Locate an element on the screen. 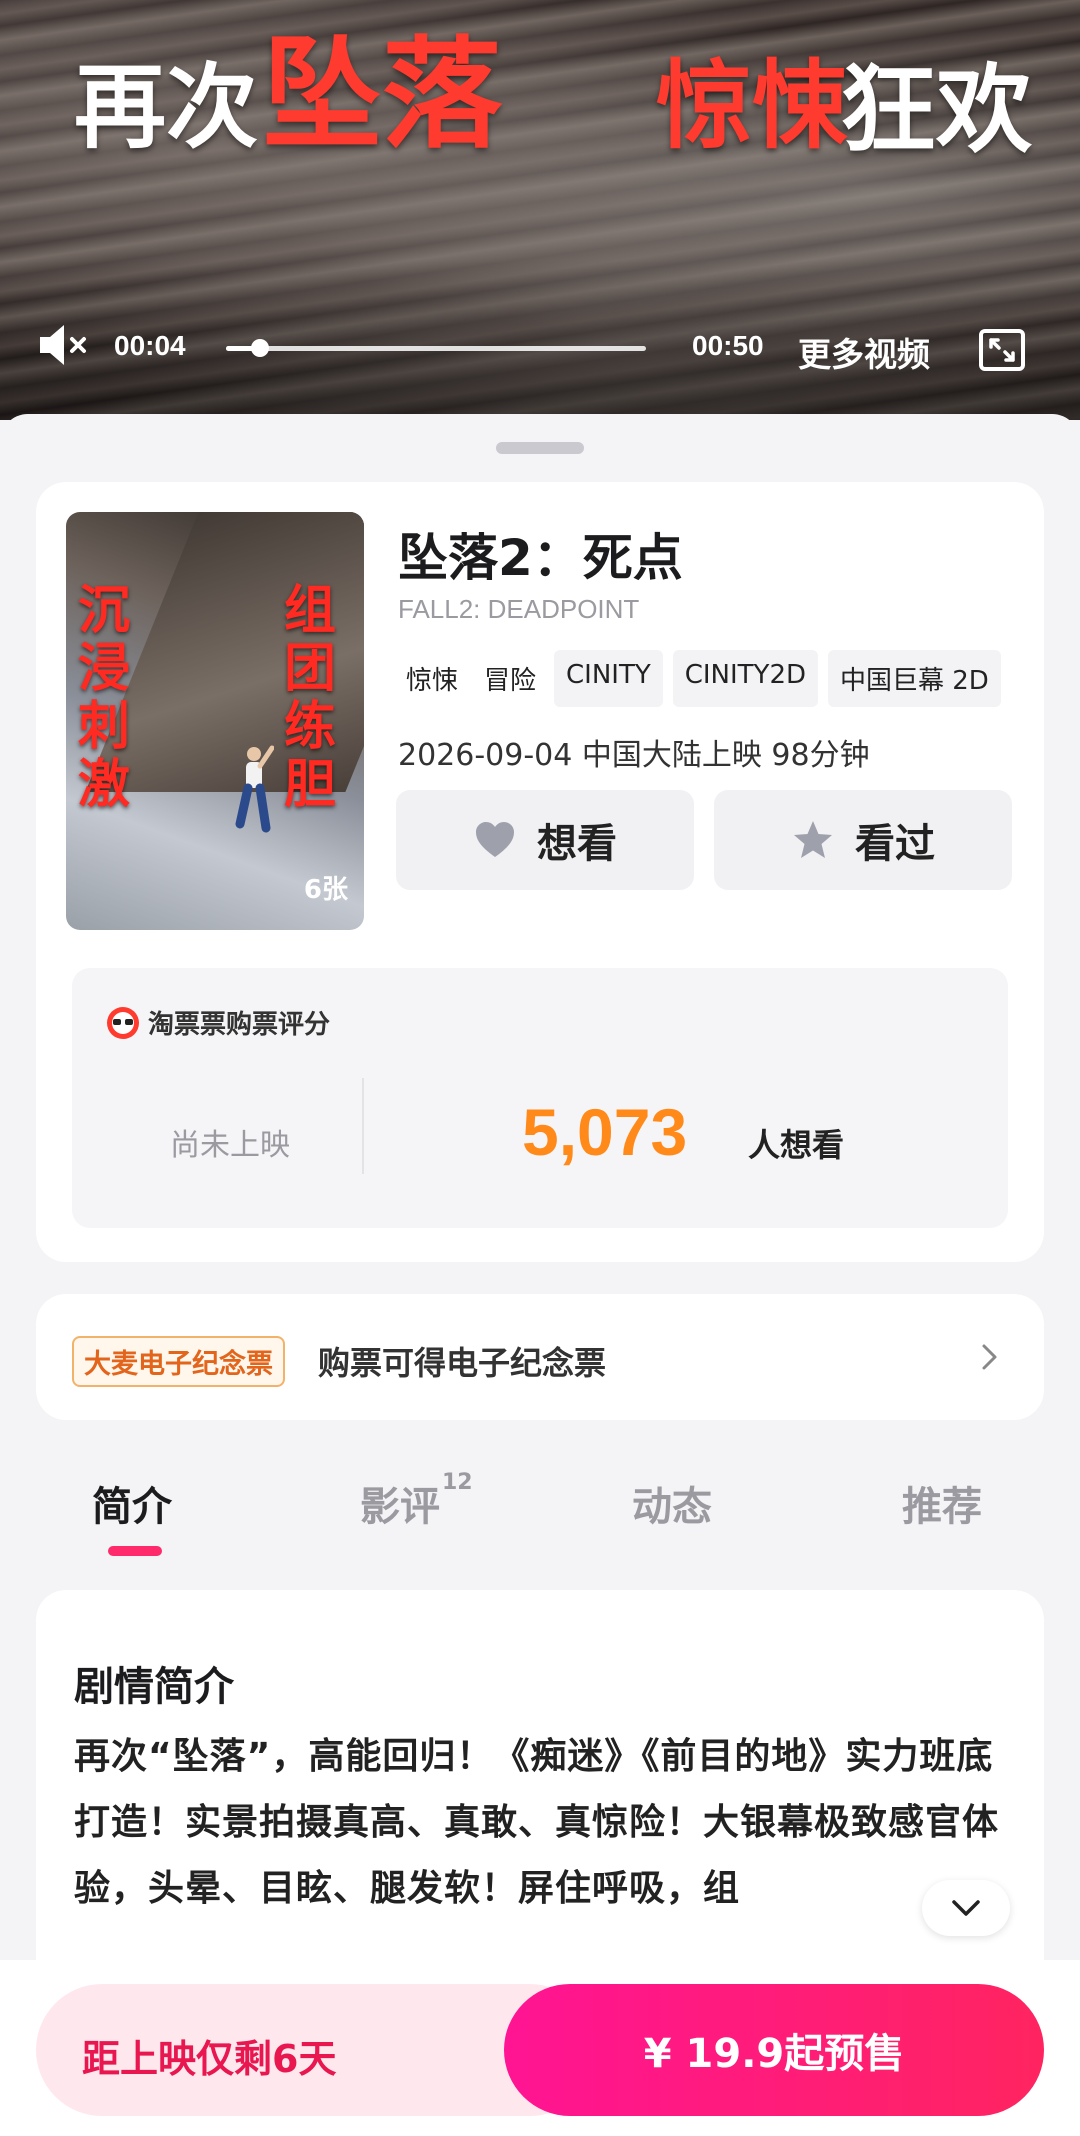 The width and height of the screenshot is (1080, 2136). progress-knob is located at coordinates (259, 348).